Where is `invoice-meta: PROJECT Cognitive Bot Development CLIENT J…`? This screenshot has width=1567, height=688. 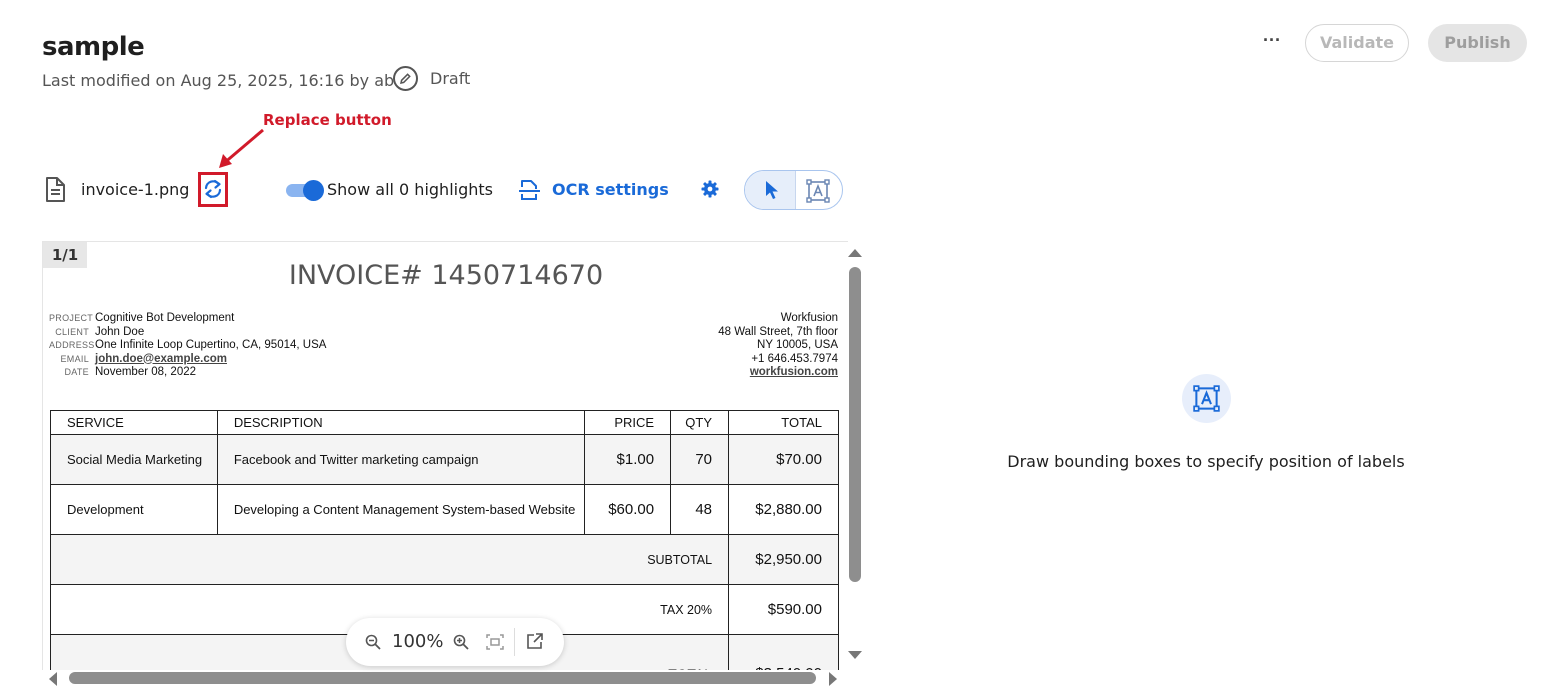
invoice-meta: PROJECT Cognitive Bot Development CLIENT J… is located at coordinates (187, 346).